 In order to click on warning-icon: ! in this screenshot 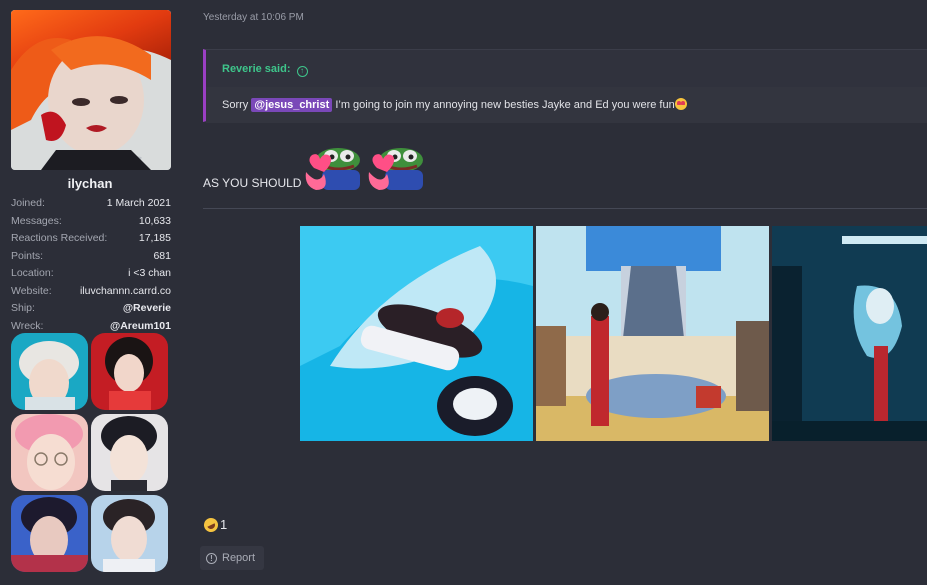, I will do `click(211, 558)`.